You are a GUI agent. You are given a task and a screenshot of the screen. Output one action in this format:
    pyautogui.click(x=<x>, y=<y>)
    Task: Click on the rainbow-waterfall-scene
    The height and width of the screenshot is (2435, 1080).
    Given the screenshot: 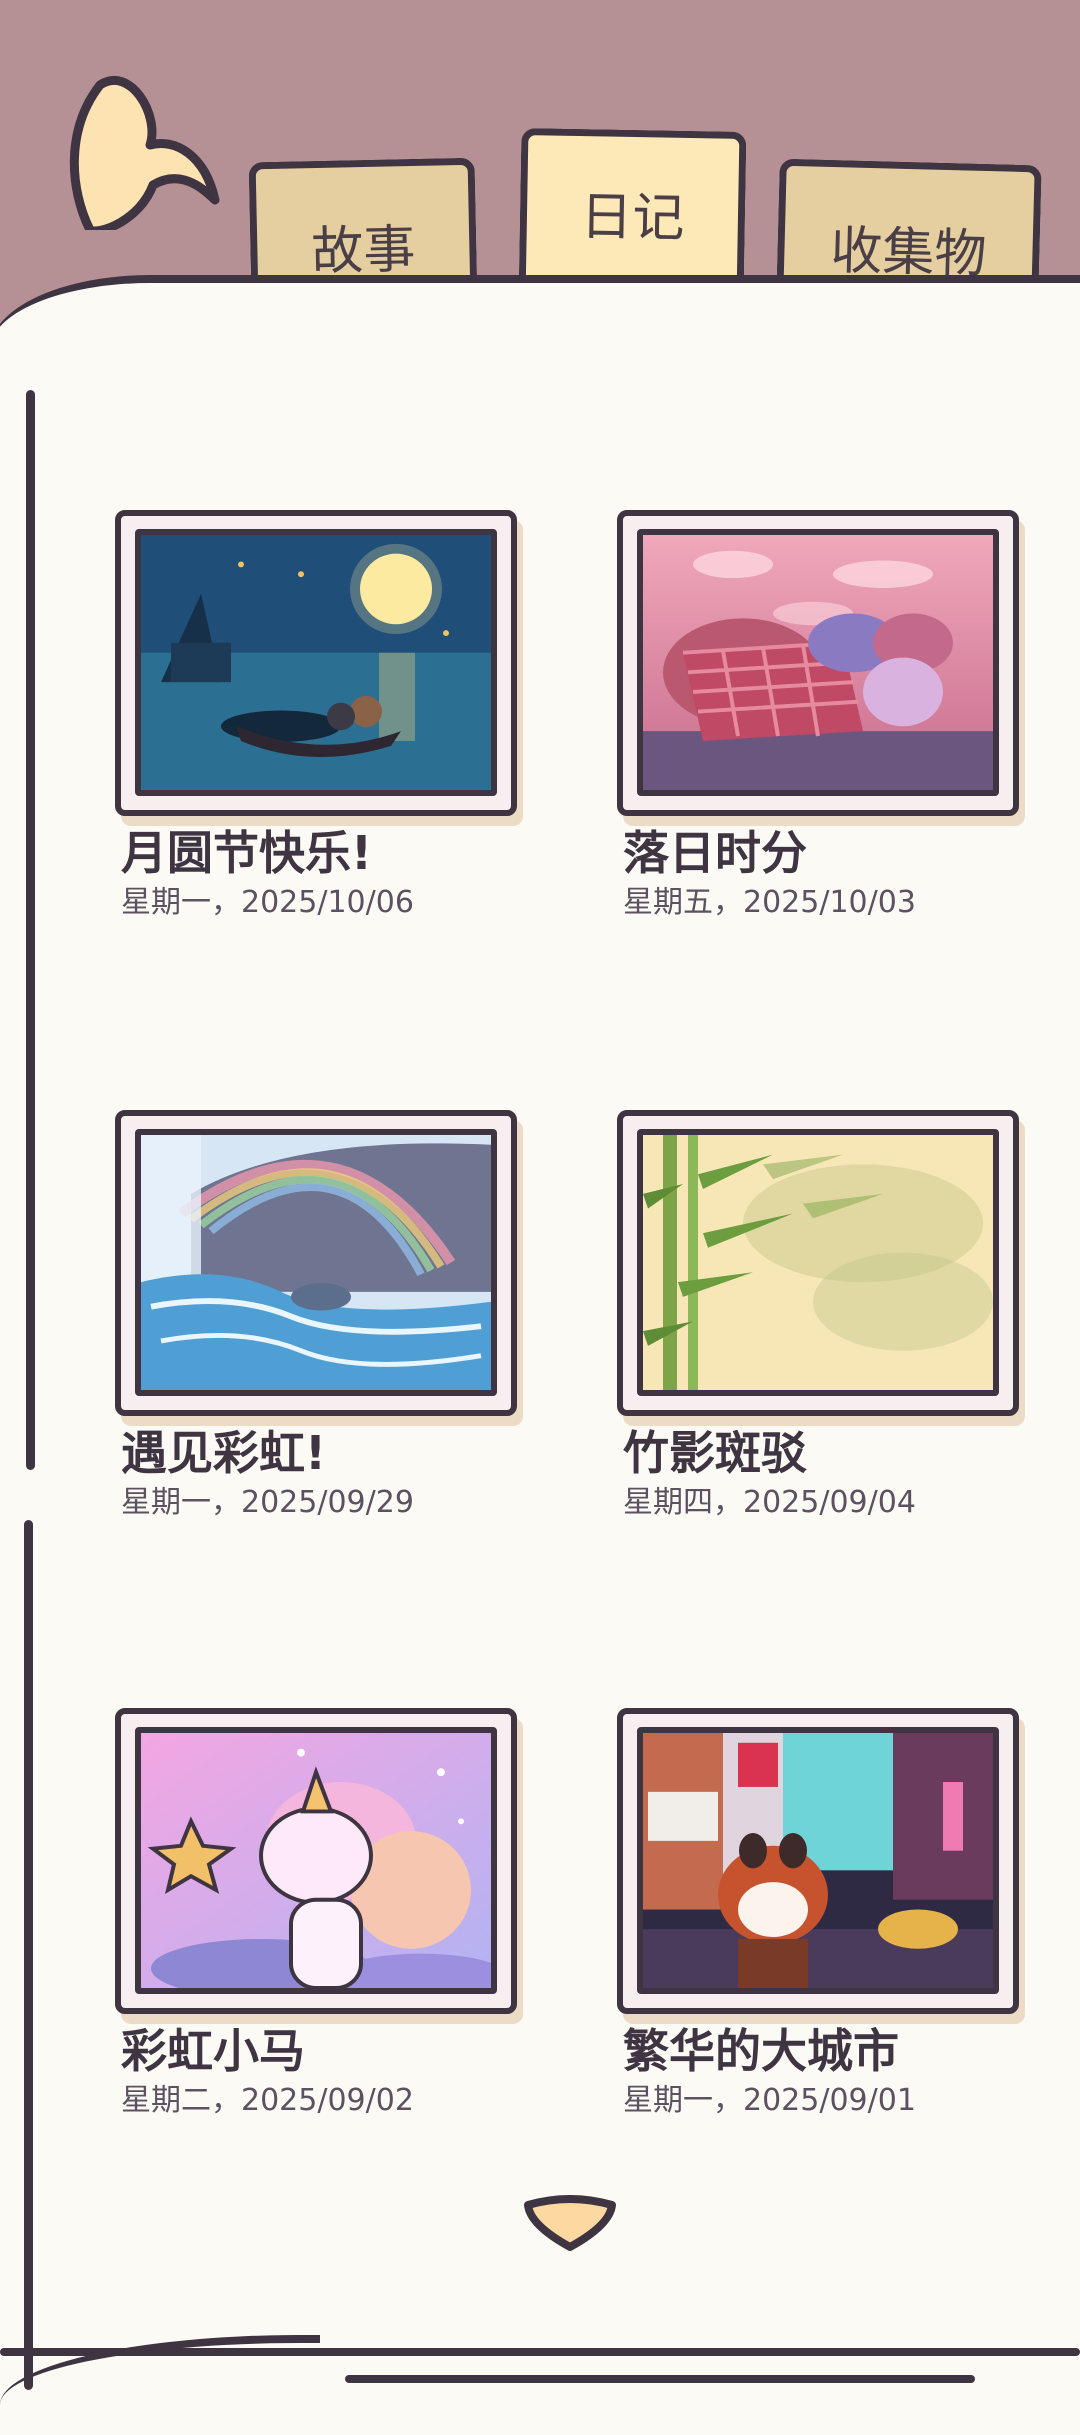 What is the action you would take?
    pyautogui.click(x=316, y=1262)
    